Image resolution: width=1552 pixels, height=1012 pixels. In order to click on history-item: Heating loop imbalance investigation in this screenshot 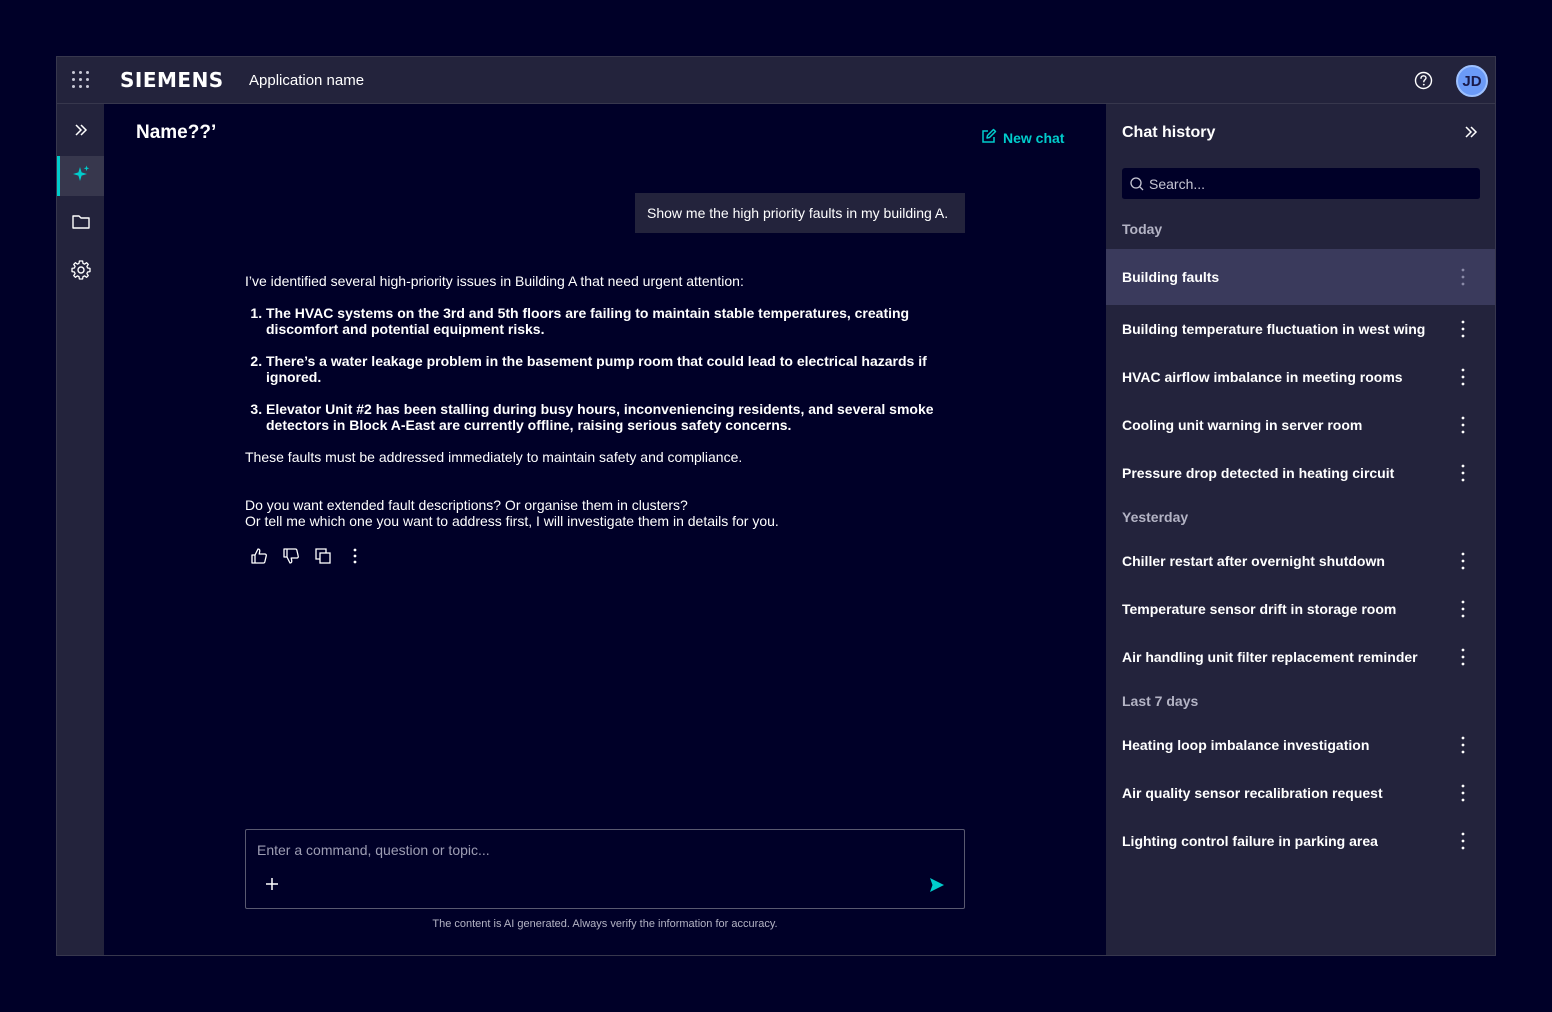, I will do `click(1300, 745)`.